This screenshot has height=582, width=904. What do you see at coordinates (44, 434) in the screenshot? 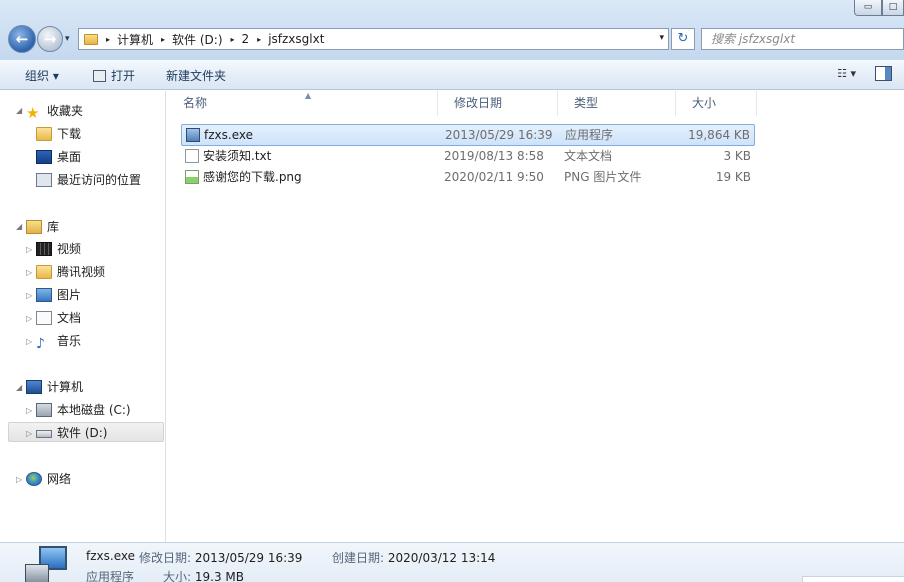
I see `drive-icon` at bounding box center [44, 434].